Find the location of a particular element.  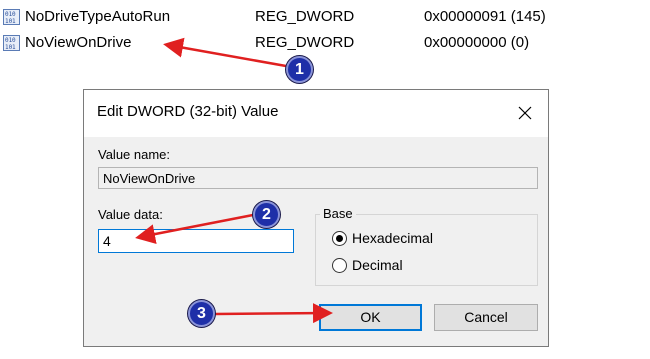

step-1-badge: 1 is located at coordinates (299, 69).